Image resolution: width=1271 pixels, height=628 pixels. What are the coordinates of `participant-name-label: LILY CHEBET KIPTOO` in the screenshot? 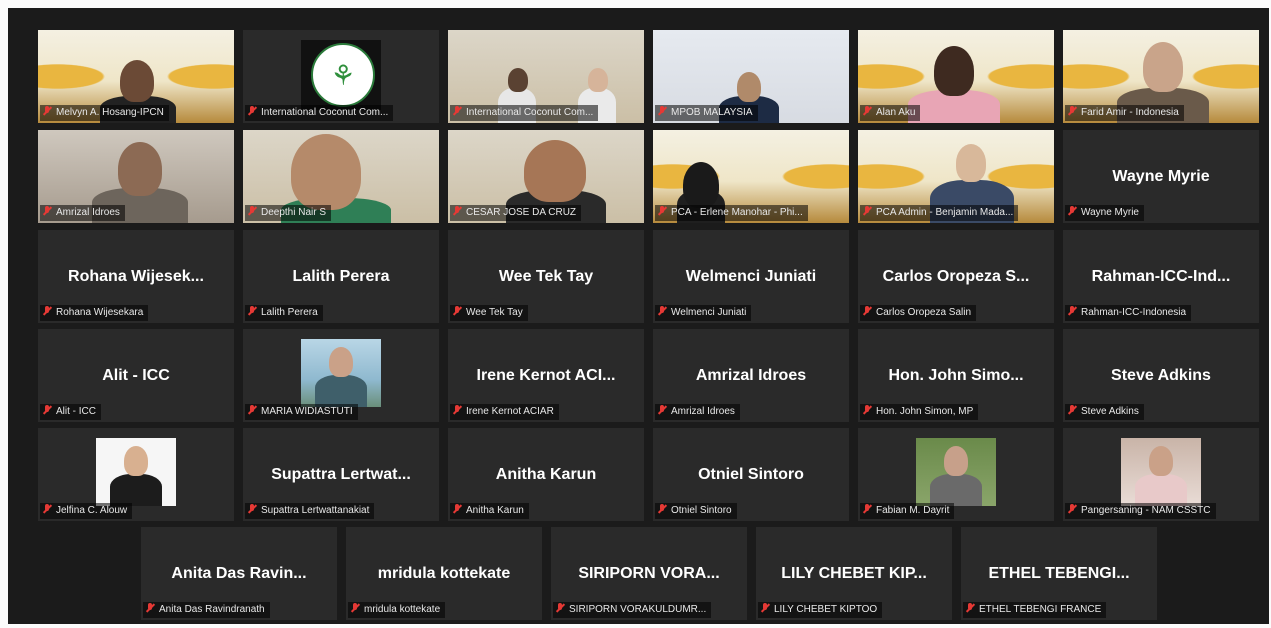 It's located at (820, 610).